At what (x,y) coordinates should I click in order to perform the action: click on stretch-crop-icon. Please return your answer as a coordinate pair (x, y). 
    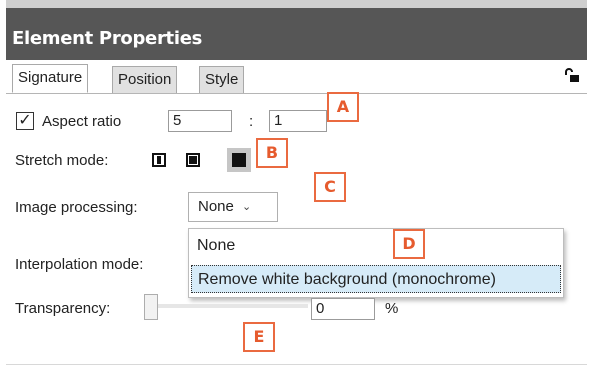
    Looking at the image, I should click on (239, 160).